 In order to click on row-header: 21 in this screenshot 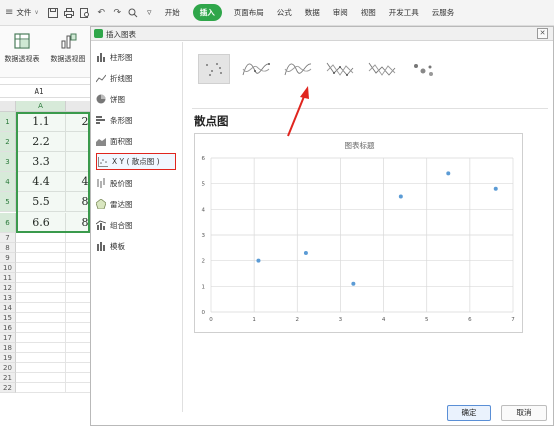, I will do `click(8, 377)`.